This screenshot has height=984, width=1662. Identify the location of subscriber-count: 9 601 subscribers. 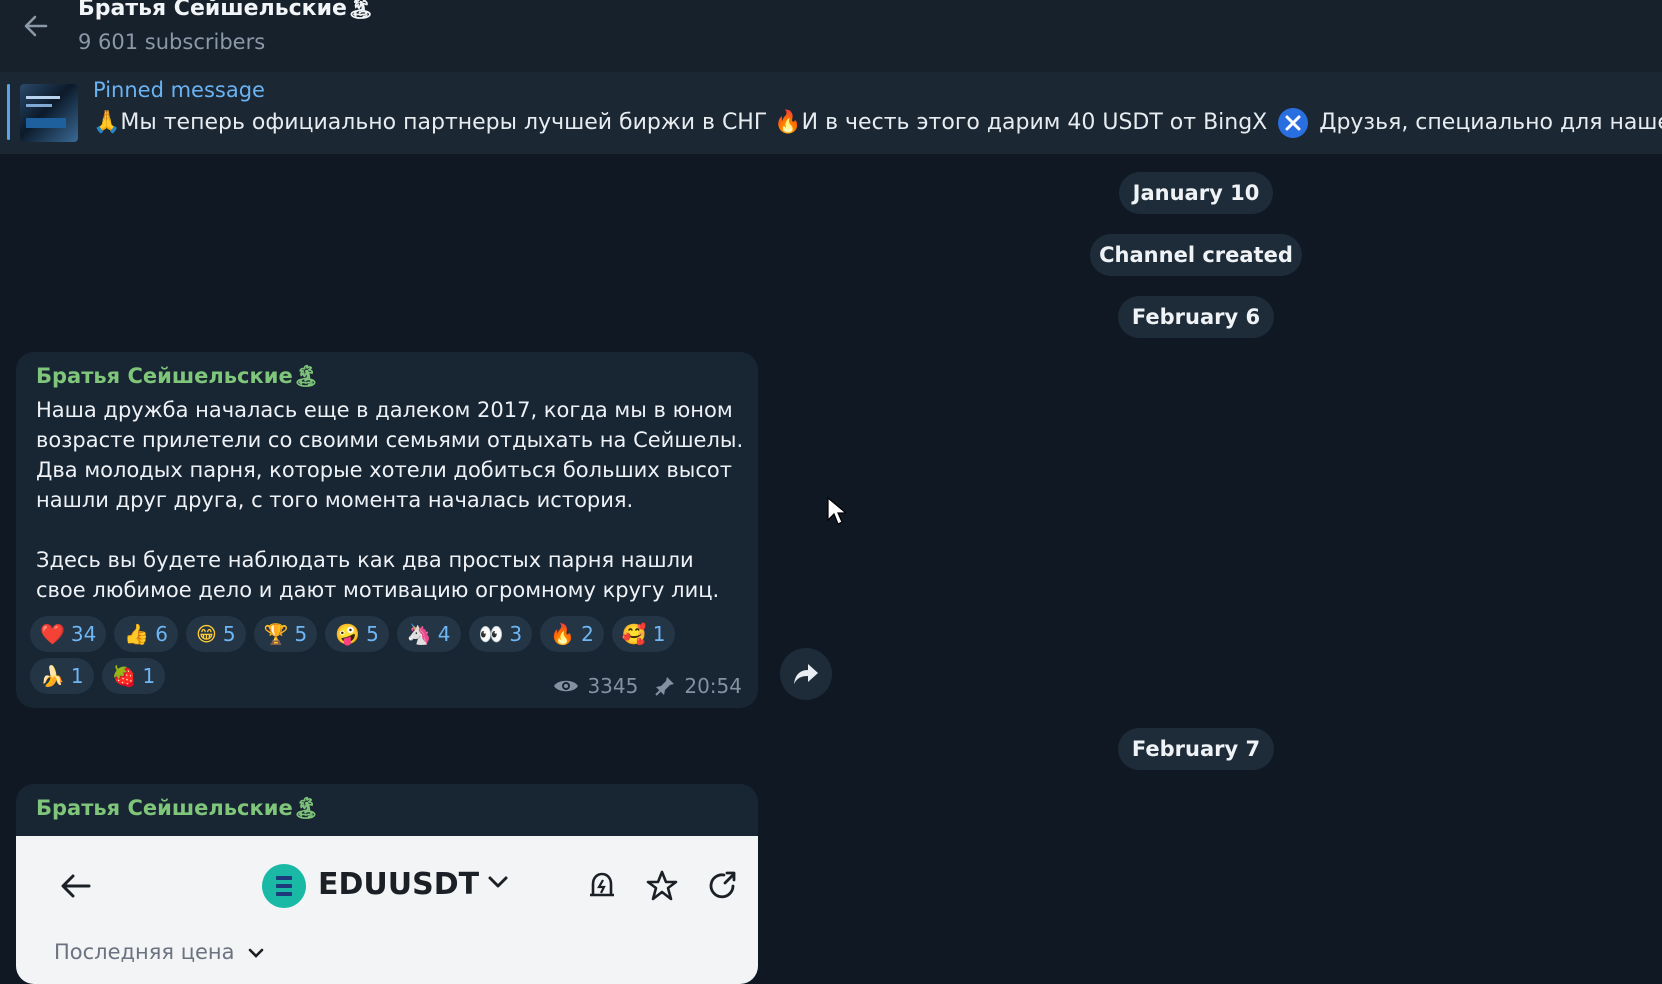
(172, 42).